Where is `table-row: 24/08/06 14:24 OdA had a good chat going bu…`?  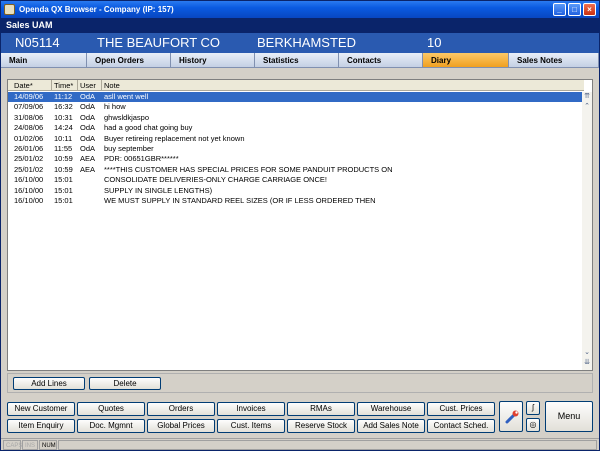 table-row: 24/08/06 14:24 OdA had a good chat going bu… is located at coordinates (296, 128).